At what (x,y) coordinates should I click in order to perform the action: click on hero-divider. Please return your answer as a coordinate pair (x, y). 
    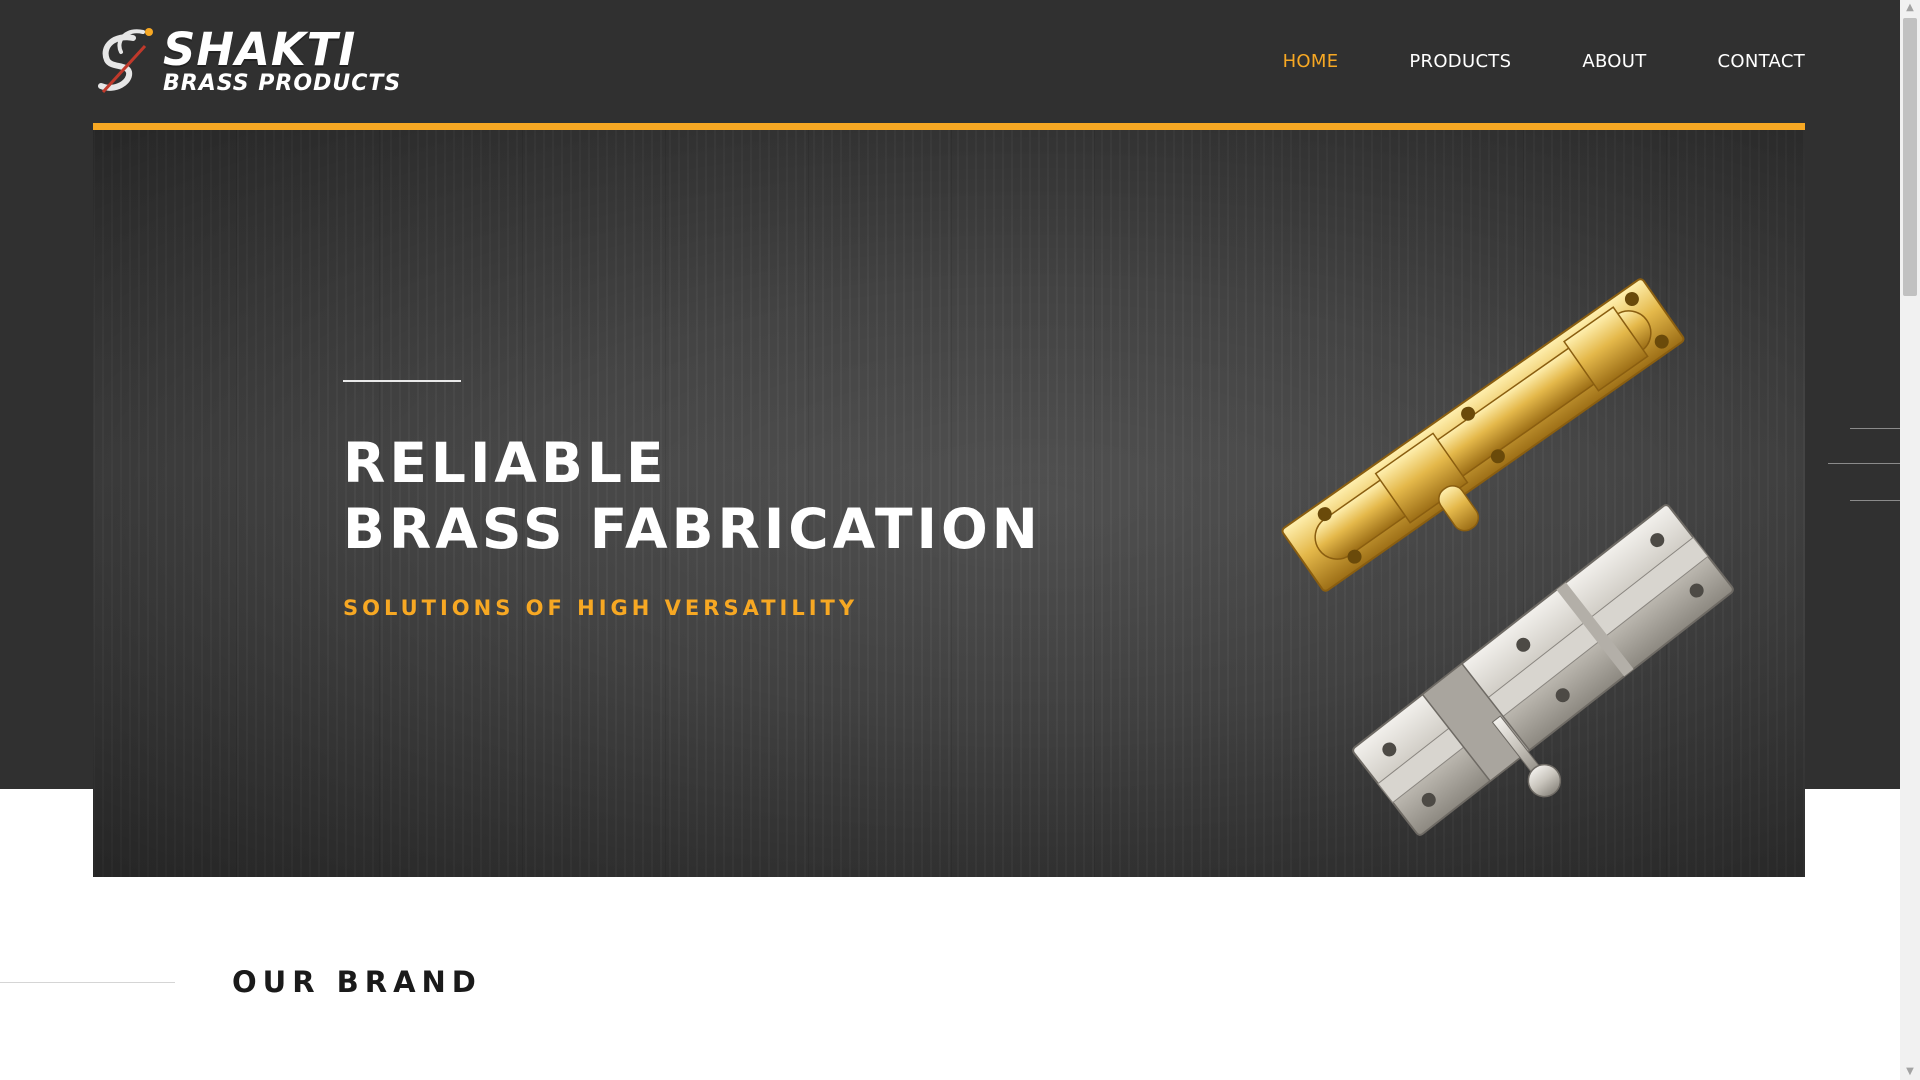
    Looking at the image, I should click on (402, 381).